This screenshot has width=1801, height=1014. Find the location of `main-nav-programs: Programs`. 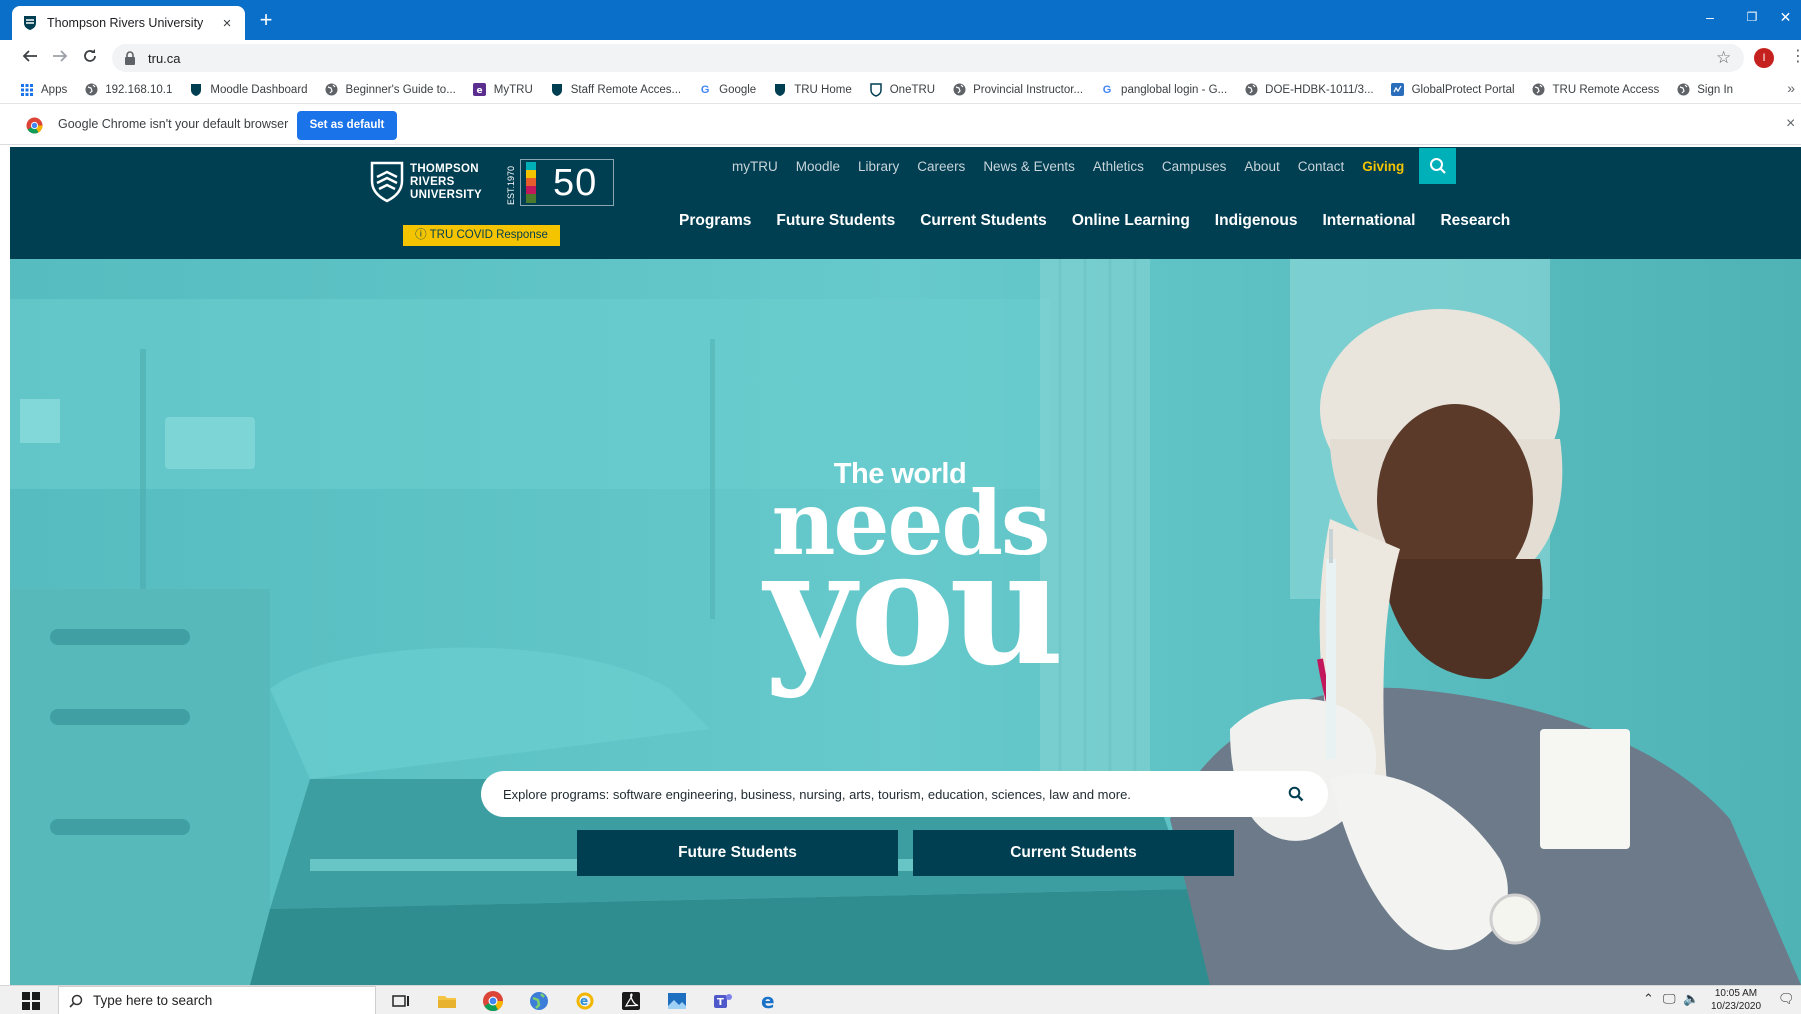

main-nav-programs: Programs is located at coordinates (715, 221).